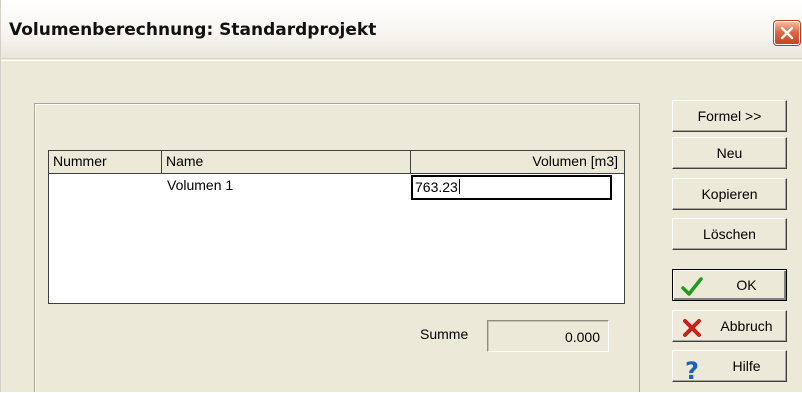 The width and height of the screenshot is (802, 393). I want to click on ok-label: OK, so click(746, 285).